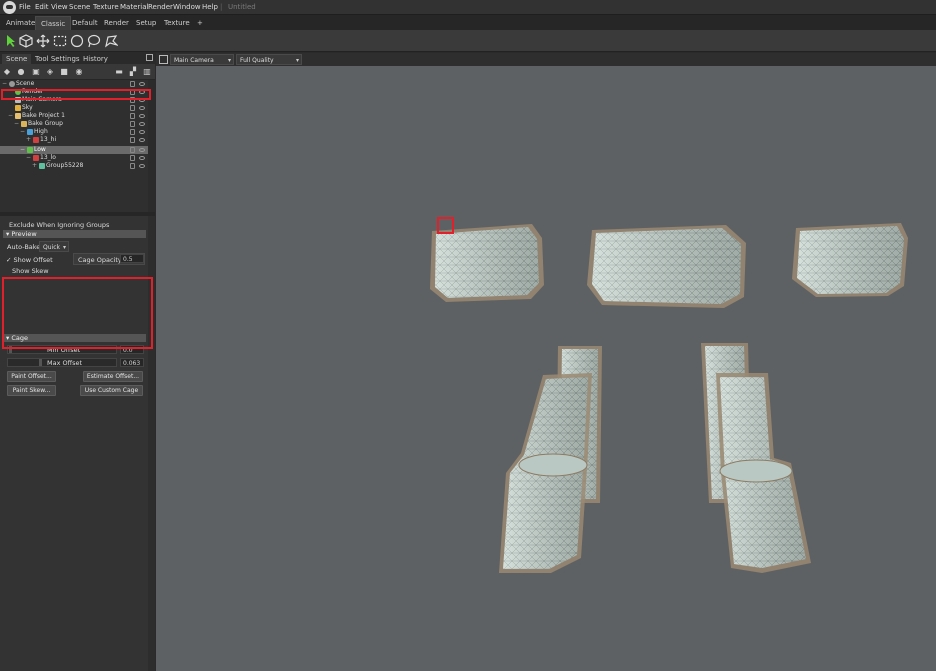 This screenshot has height=671, width=936. Describe the element at coordinates (17, 59) in the screenshot. I see `tab-scene: Scene` at that location.